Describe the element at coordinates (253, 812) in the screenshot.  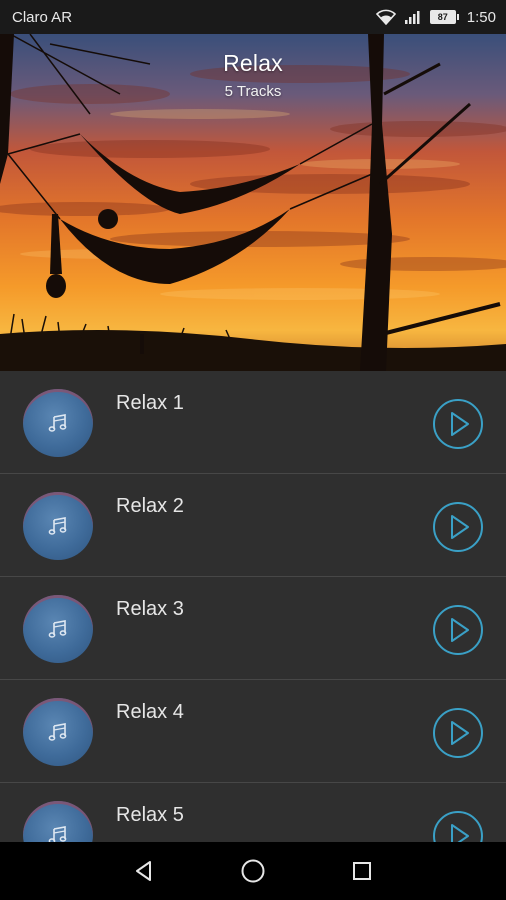
I see `track-row: Relax 5` at that location.